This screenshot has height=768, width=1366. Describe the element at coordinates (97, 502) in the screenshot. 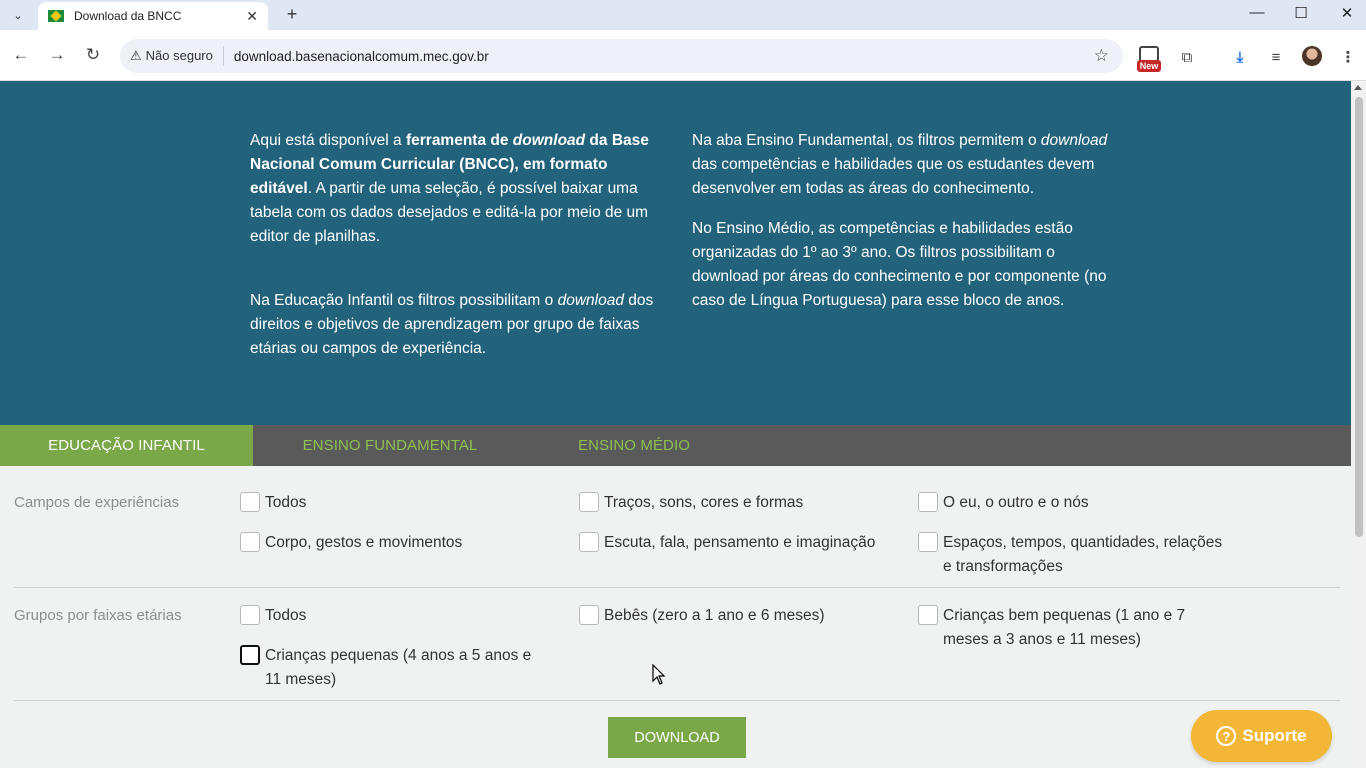

I see `campos-label: Campos de experiências` at that location.